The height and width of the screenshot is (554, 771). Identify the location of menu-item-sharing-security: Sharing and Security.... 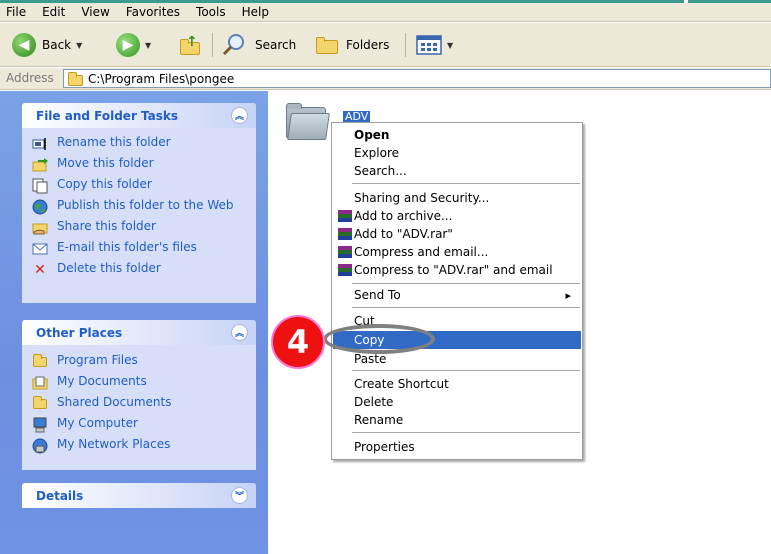
(457, 198).